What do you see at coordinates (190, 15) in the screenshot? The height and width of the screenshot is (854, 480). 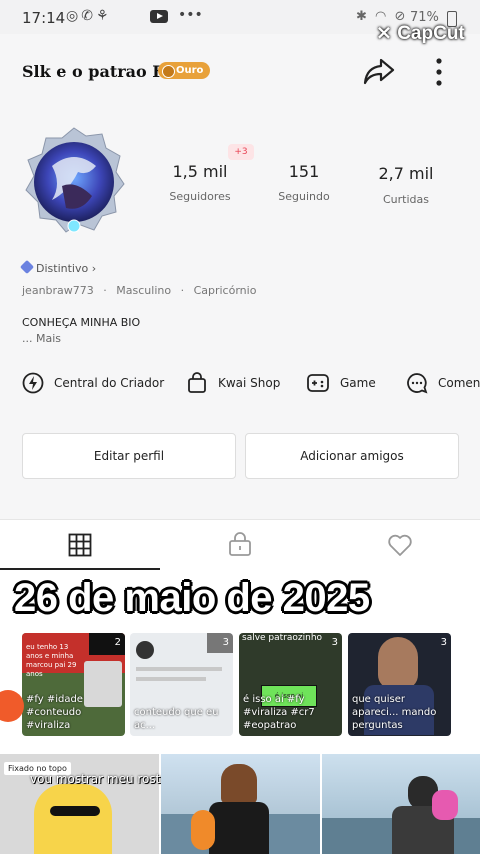 I see `more-notifications-icon: •••` at bounding box center [190, 15].